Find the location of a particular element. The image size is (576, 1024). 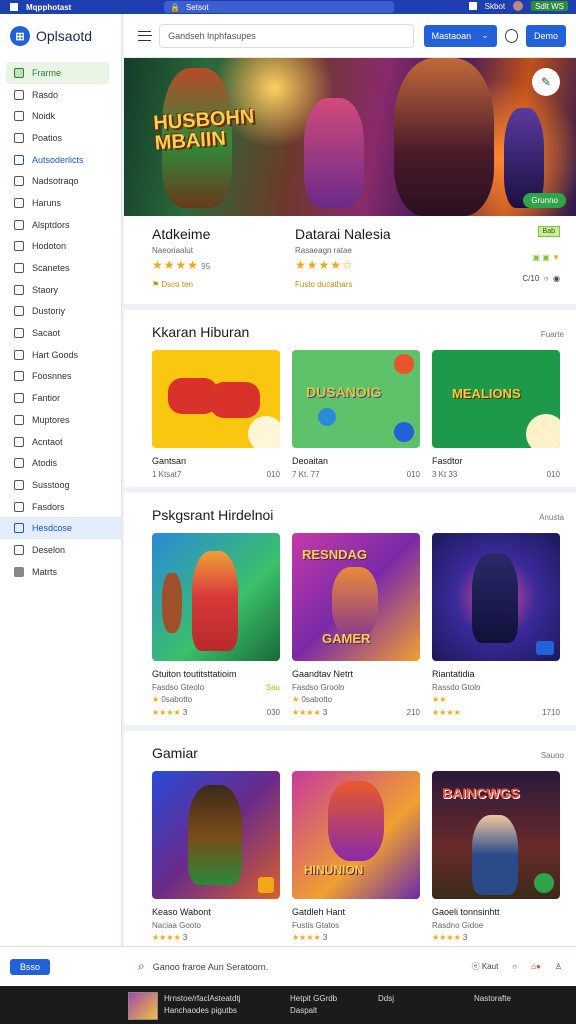

help-icon: ⓔ Kaut is located at coordinates (485, 966).